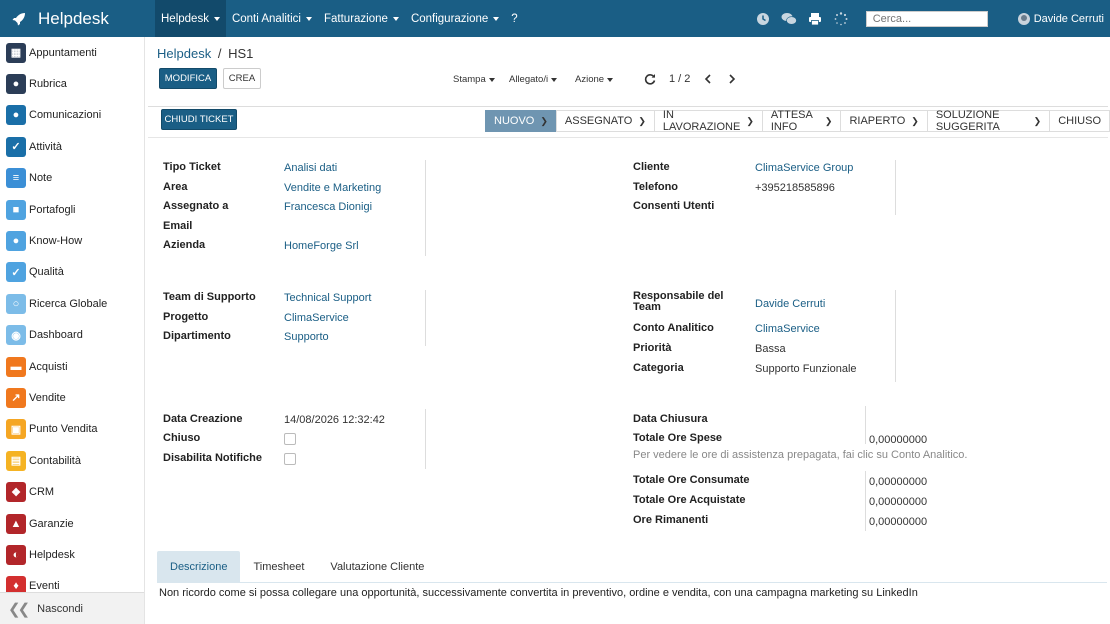  I want to click on sidebar-item-crm: ❖ CRM, so click(72, 491).